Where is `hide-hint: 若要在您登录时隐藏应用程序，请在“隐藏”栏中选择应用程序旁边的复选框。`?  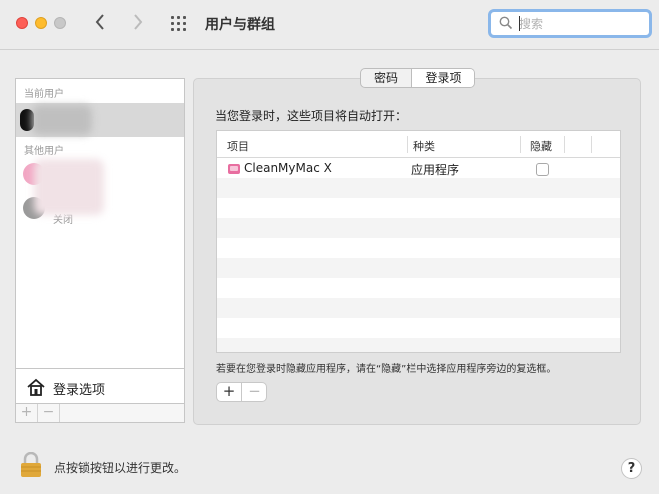 hide-hint: 若要在您登录时隐藏应用程序，请在“隐藏”栏中选择应用程序旁边的复选框。 is located at coordinates (386, 369).